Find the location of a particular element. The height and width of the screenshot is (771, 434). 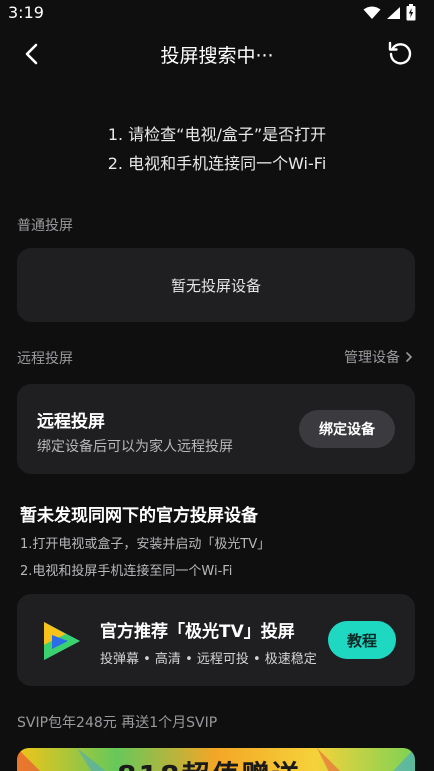

wifi-icon is located at coordinates (372, 12).